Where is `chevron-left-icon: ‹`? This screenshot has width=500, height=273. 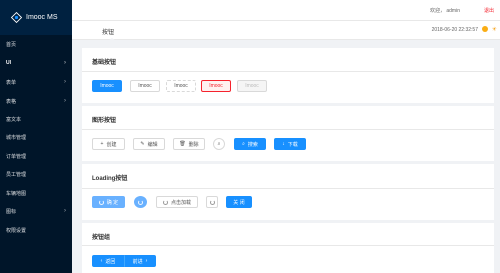
chevron-left-icon: ‹ is located at coordinates (101, 261).